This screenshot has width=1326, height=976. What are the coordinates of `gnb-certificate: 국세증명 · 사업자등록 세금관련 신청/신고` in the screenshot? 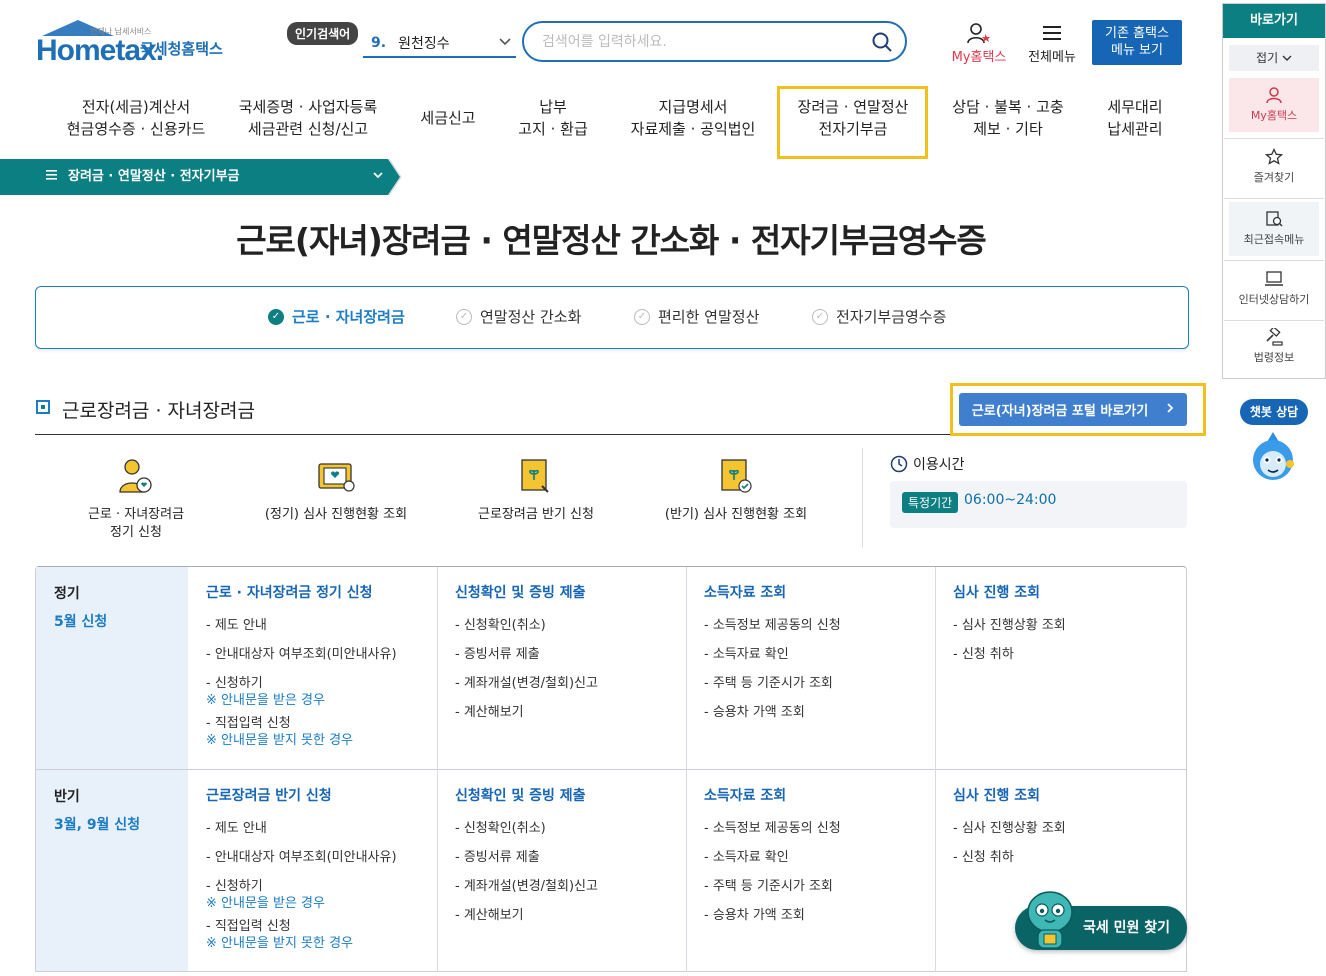 It's located at (308, 118).